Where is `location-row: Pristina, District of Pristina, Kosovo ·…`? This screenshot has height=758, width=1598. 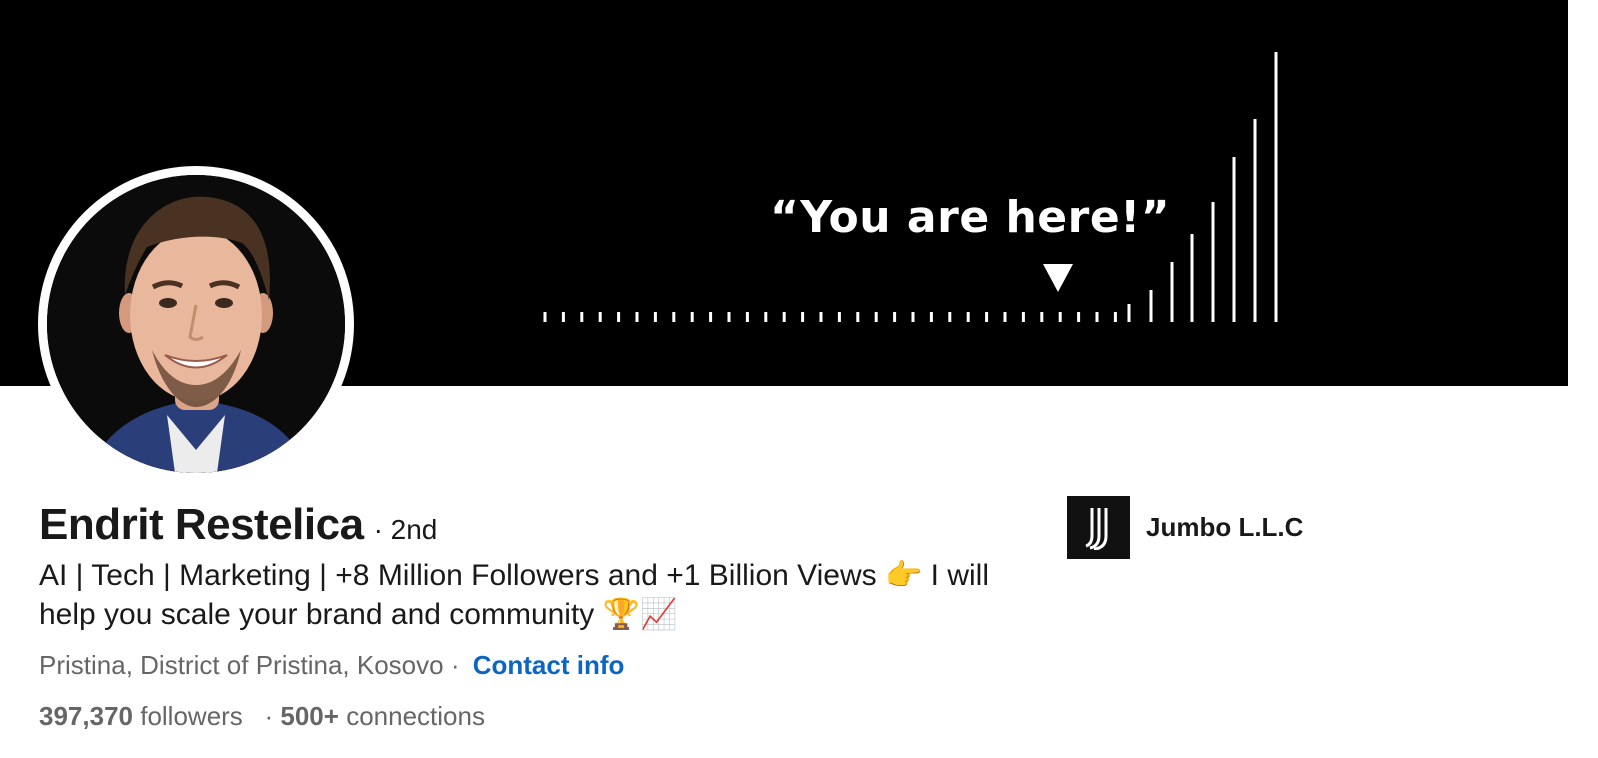 location-row: Pristina, District of Pristina, Kosovo ·… is located at coordinates (331, 665).